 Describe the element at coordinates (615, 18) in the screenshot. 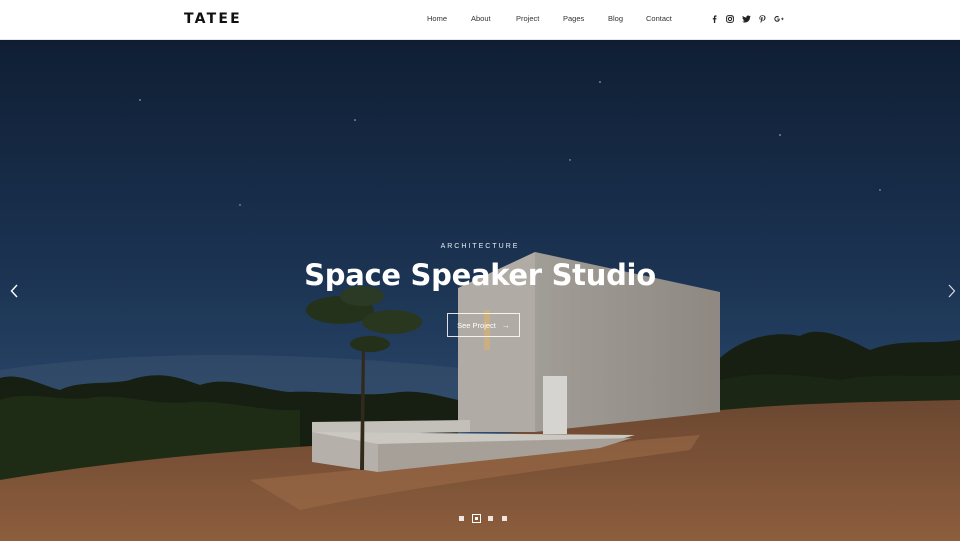

I see `nav-item-blog: Blog` at that location.